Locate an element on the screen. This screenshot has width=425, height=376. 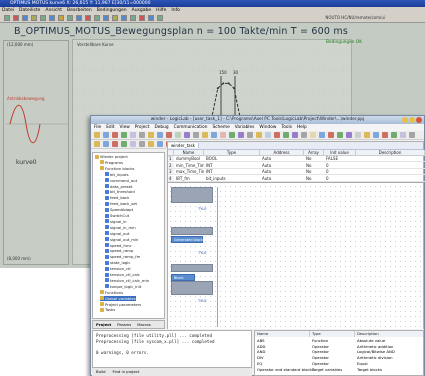
menu-item: Info is located at coordinates (175, 10).